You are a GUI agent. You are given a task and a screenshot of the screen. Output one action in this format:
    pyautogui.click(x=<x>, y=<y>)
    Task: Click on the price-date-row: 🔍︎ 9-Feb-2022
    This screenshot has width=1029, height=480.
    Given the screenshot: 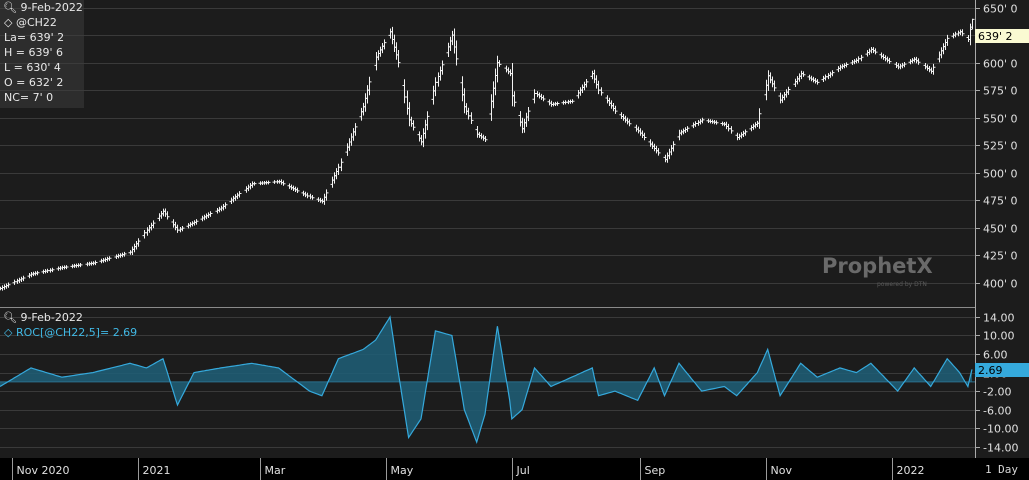 What is the action you would take?
    pyautogui.click(x=43, y=7)
    